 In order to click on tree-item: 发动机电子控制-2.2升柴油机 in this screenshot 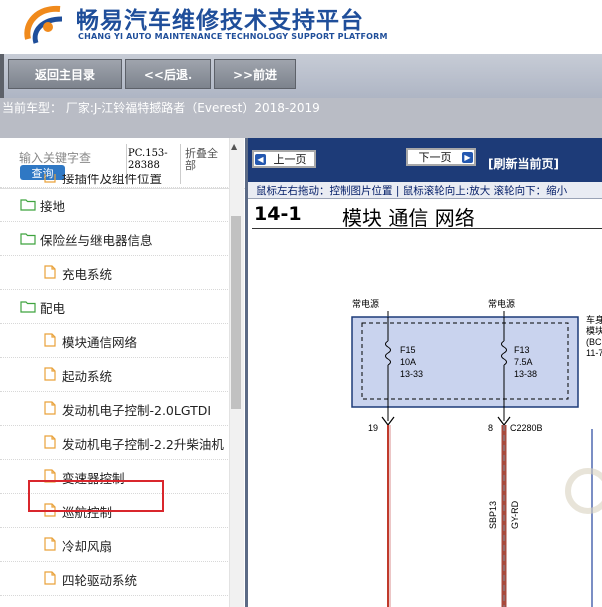, I will do `click(114, 443)`.